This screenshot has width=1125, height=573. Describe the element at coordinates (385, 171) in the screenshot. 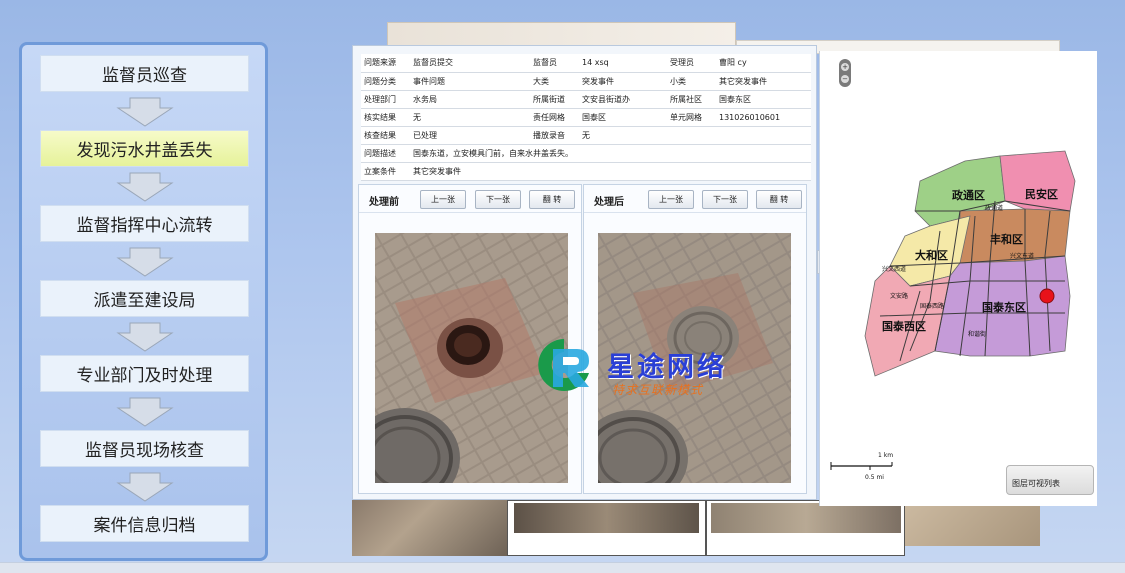

I see `field-label: 立案条件` at that location.